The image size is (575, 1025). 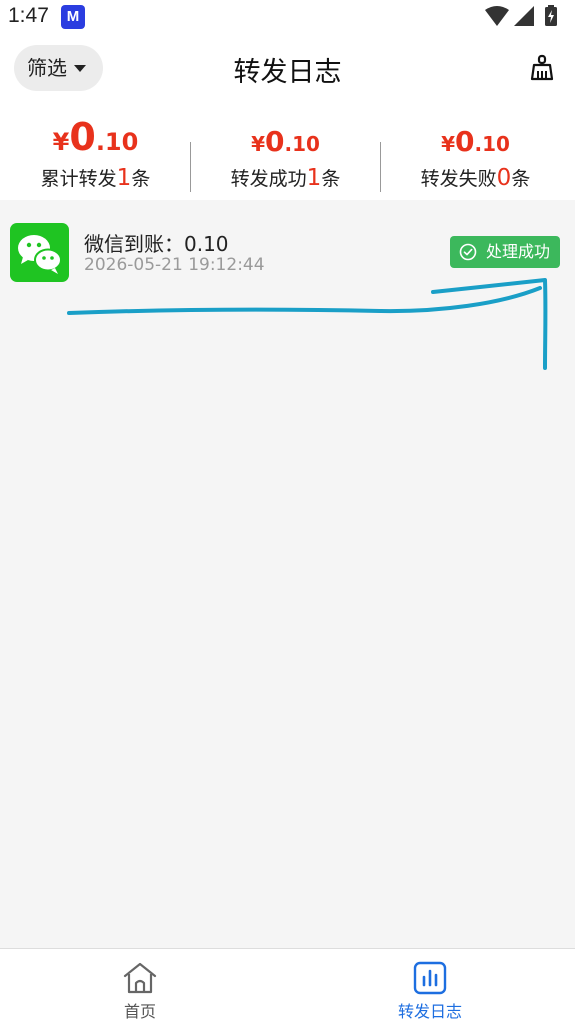 I want to click on log-title: 微信到账：0.10, so click(x=156, y=244).